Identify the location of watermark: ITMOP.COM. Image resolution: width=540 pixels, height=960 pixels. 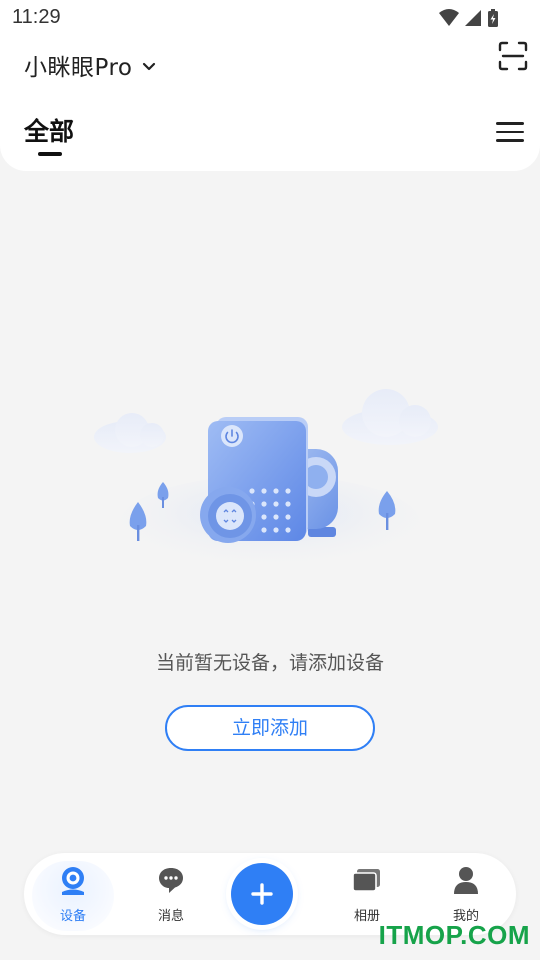
(454, 935).